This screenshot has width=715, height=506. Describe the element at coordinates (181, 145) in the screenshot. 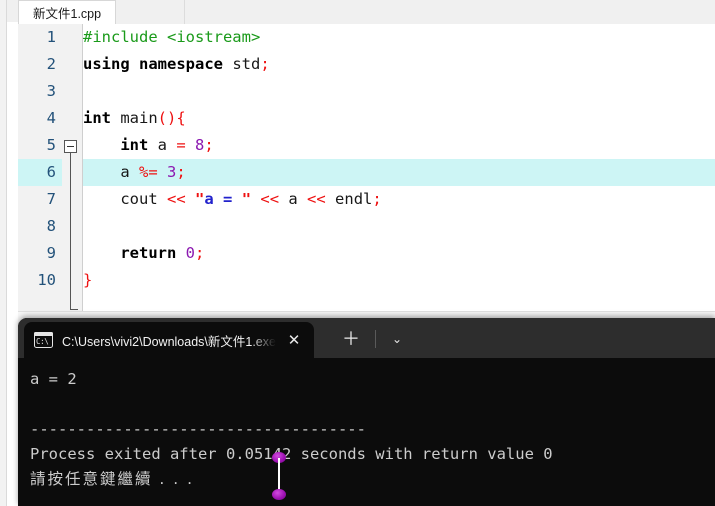

I see `code-token: =` at that location.